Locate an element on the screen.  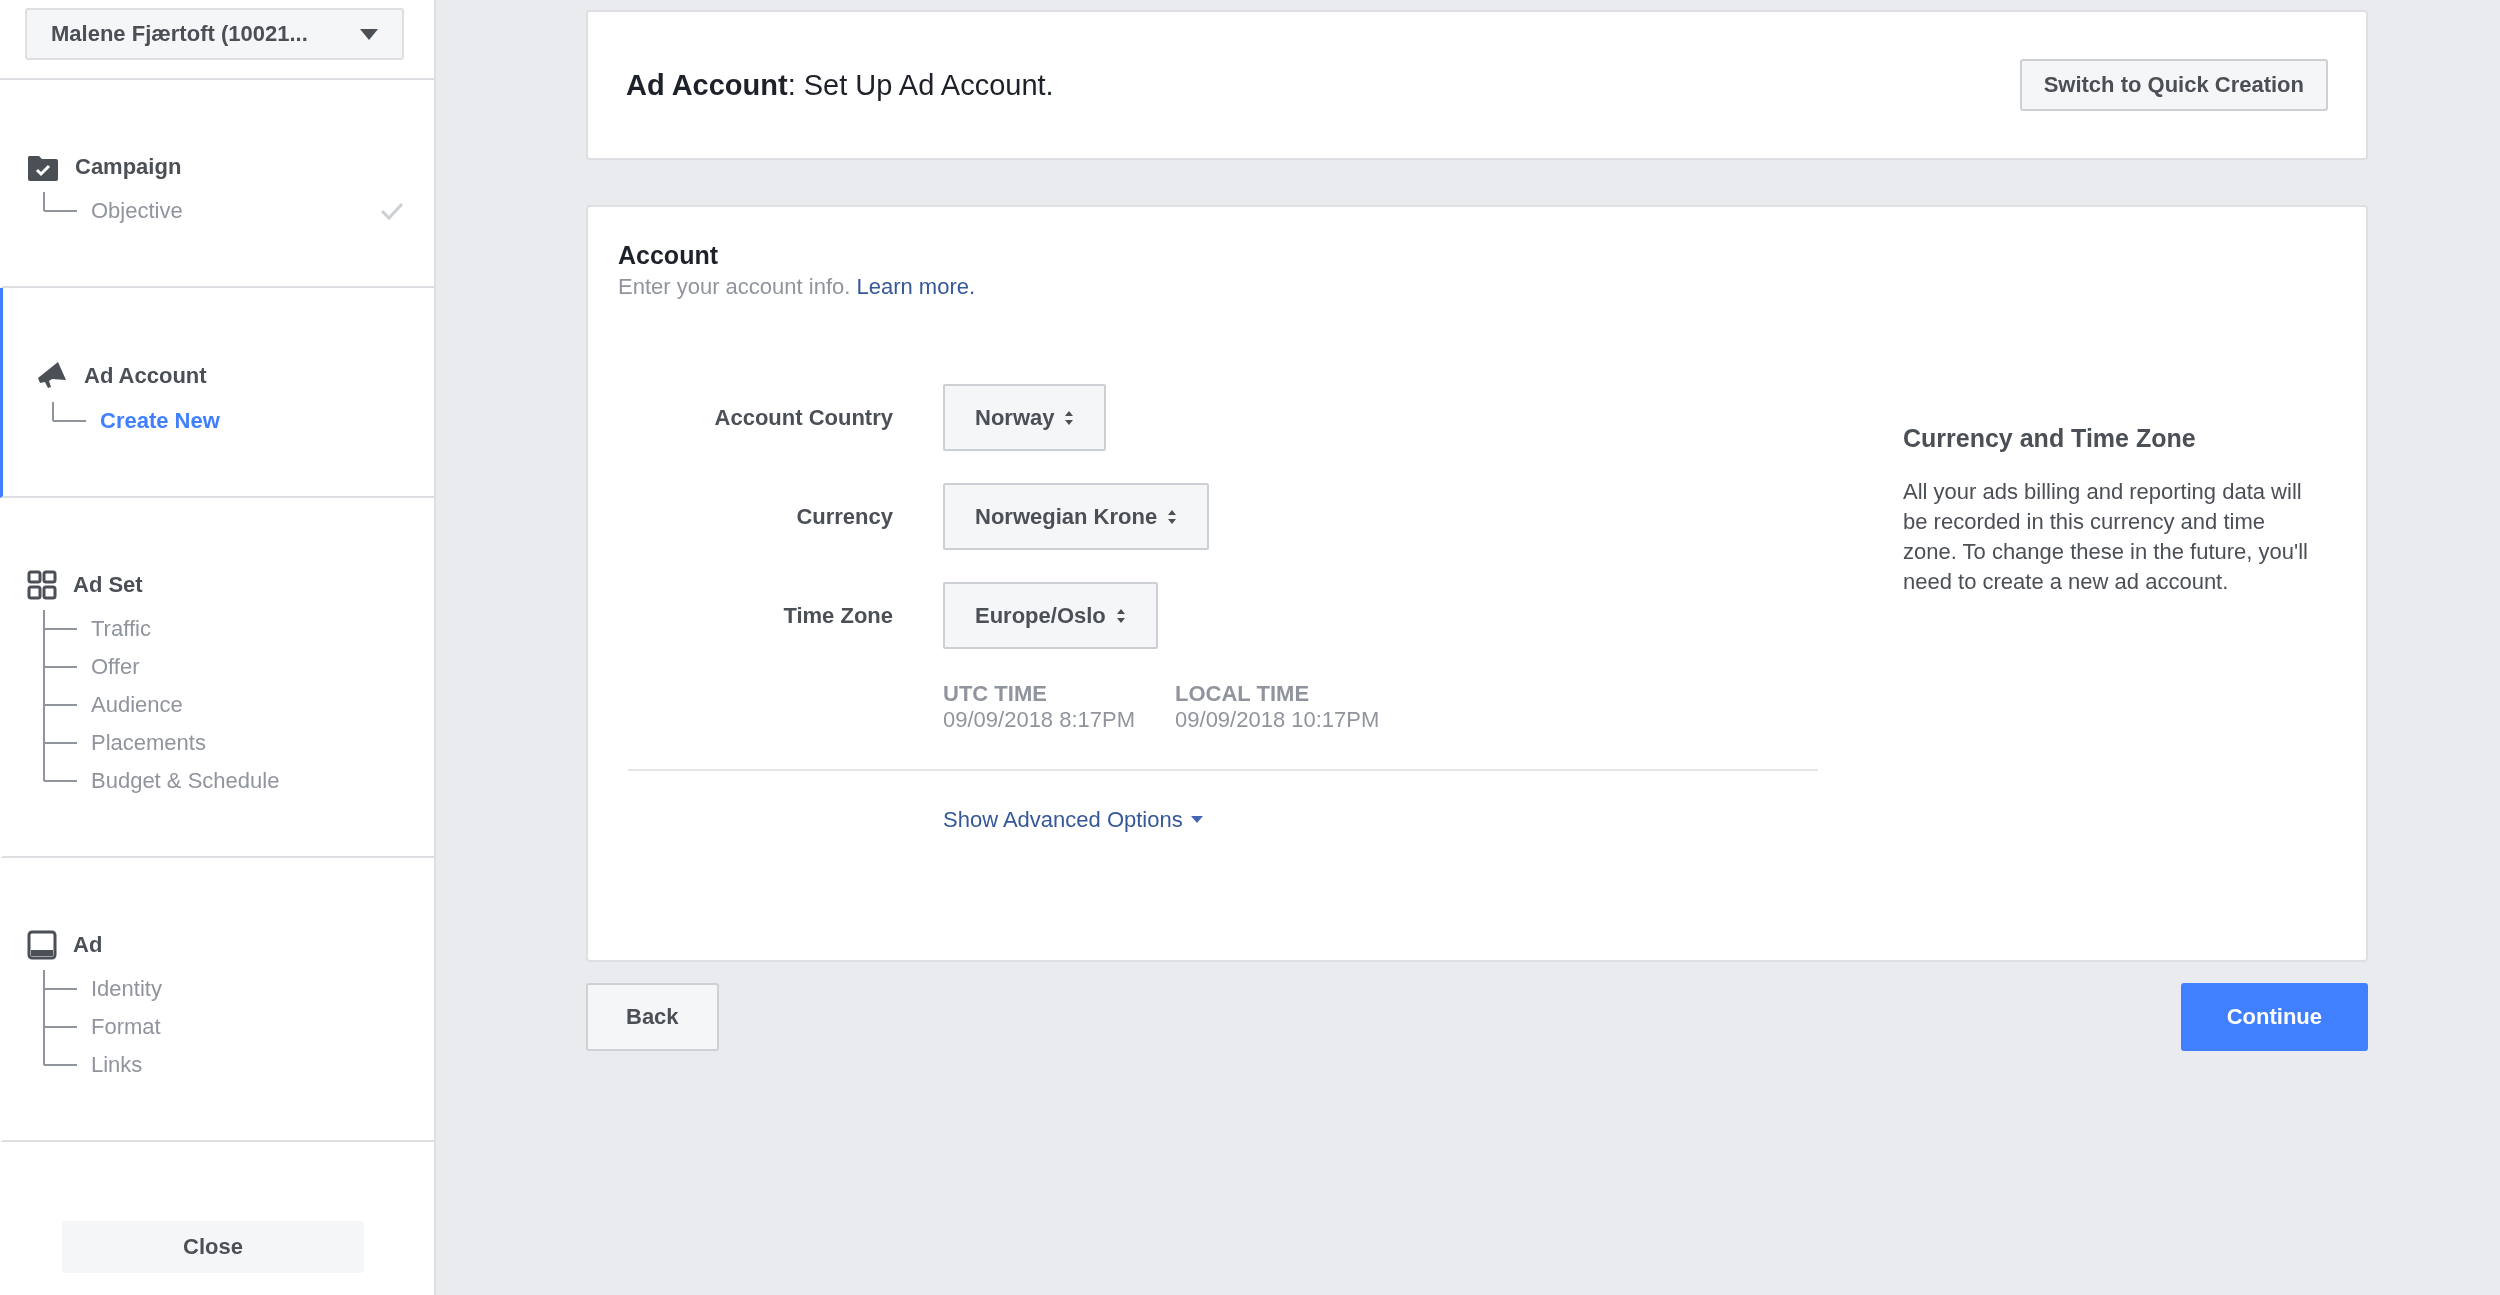
learn-more-link: Learn more. is located at coordinates (916, 286).